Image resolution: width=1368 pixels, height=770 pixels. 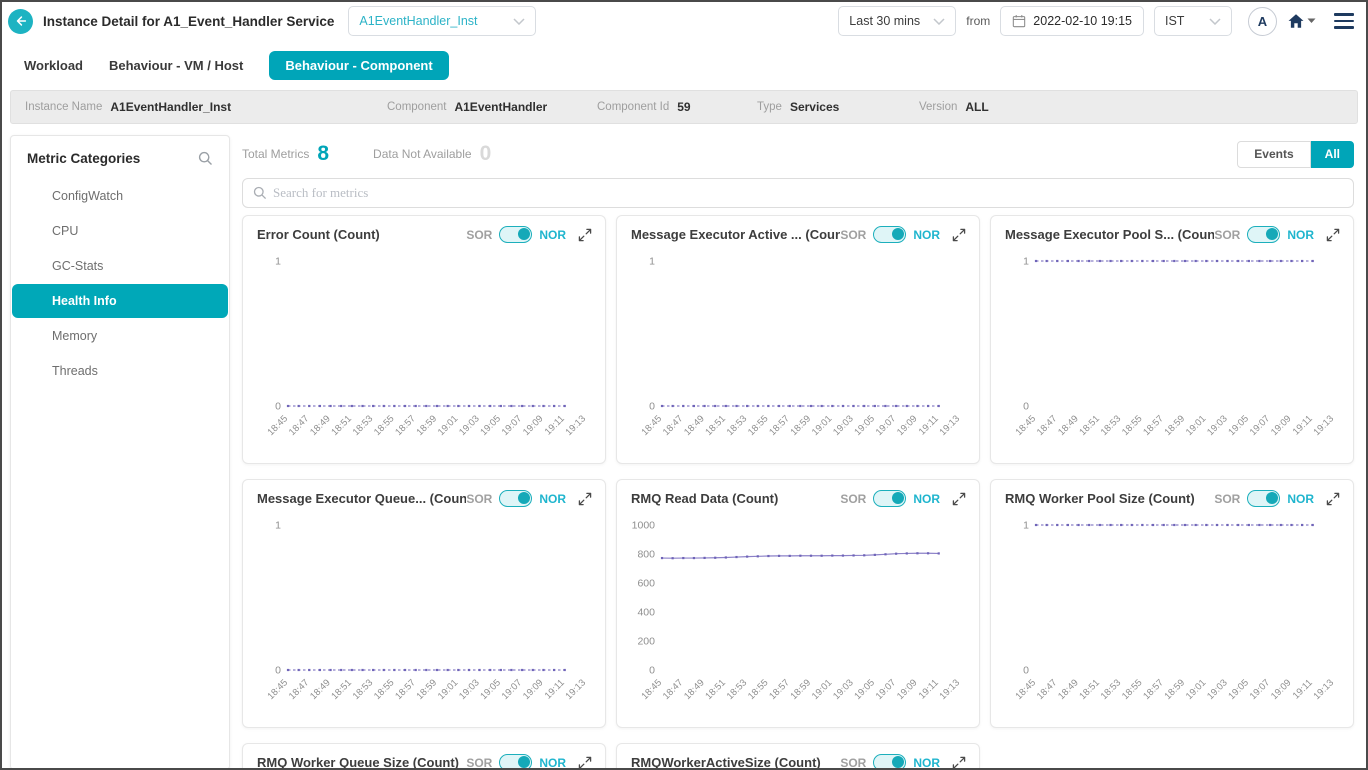 I want to click on info-pair-version: Version ALL, so click(x=979, y=107).